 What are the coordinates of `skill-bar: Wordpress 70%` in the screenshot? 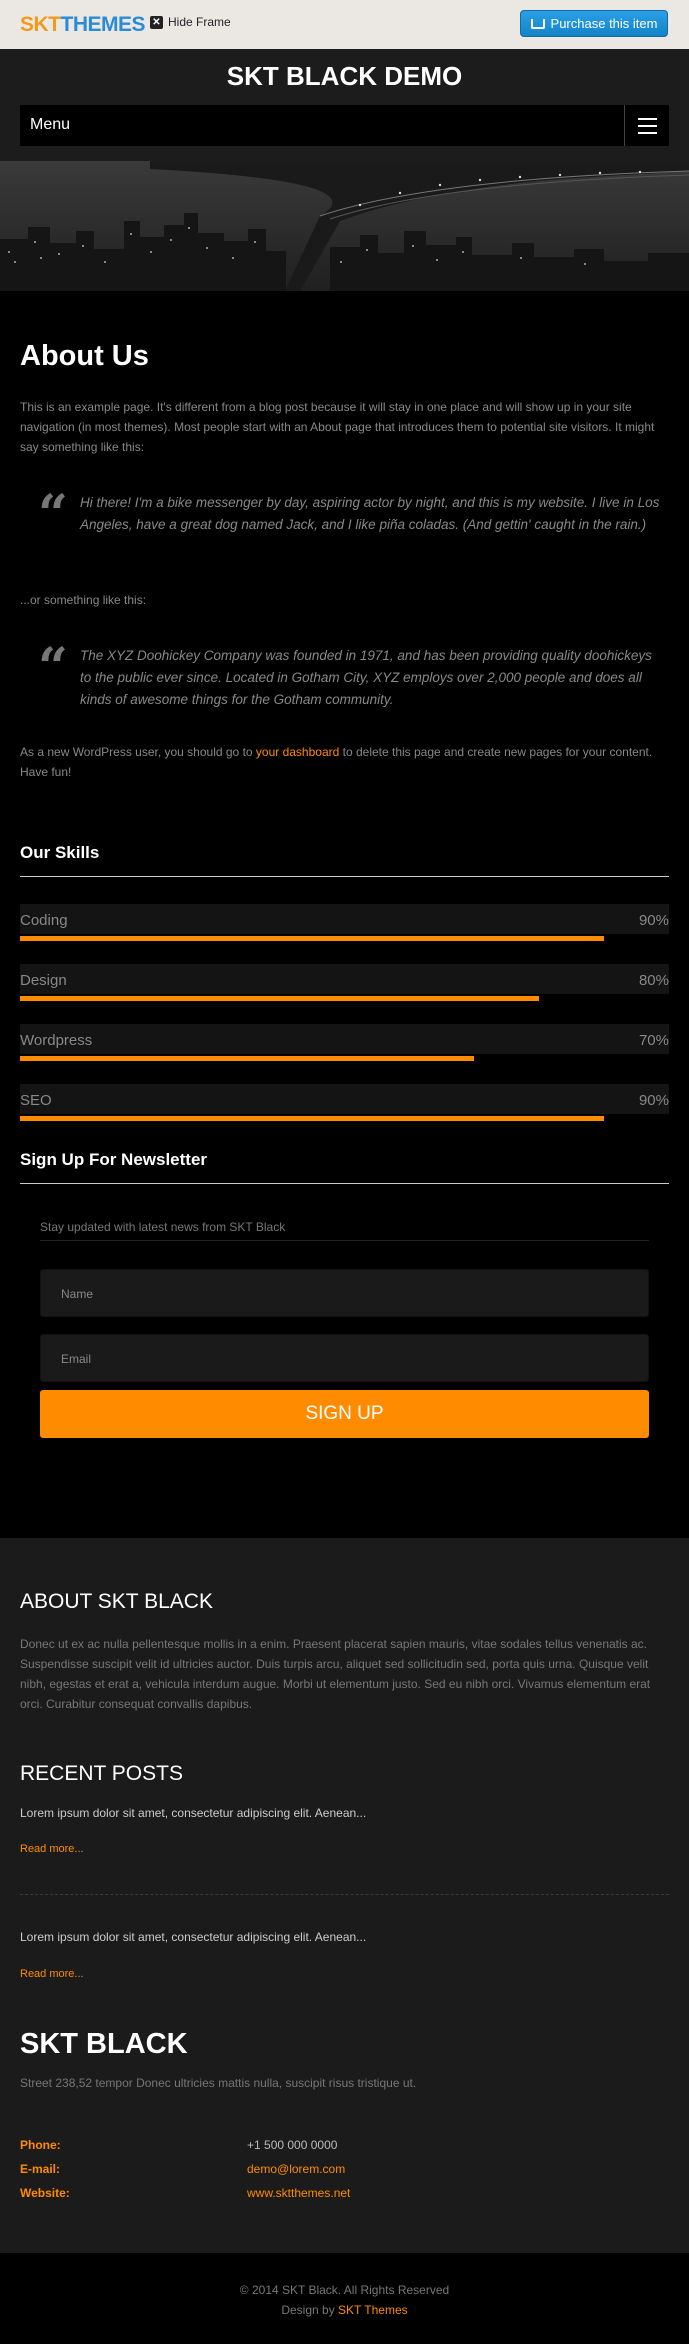 It's located at (344, 1042).